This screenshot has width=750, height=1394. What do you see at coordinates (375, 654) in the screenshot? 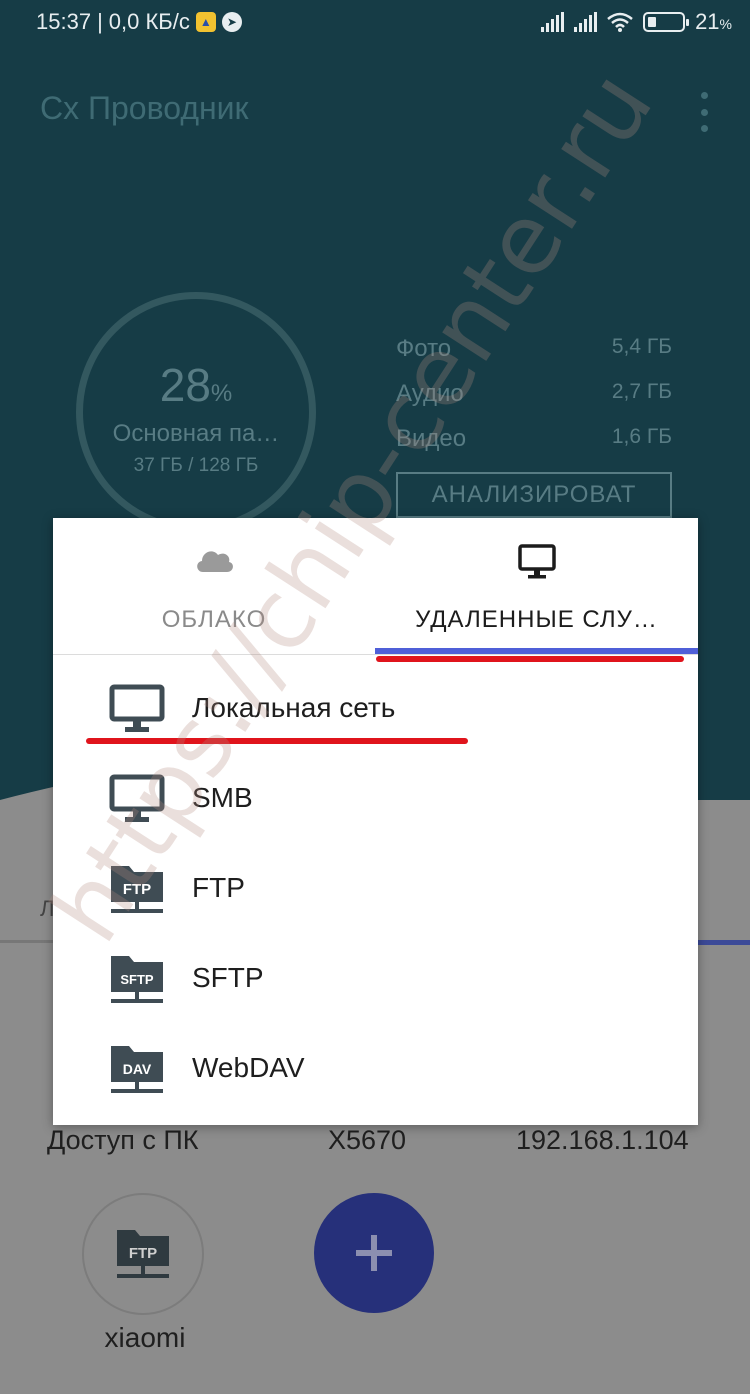
I see `tab-divider` at bounding box center [375, 654].